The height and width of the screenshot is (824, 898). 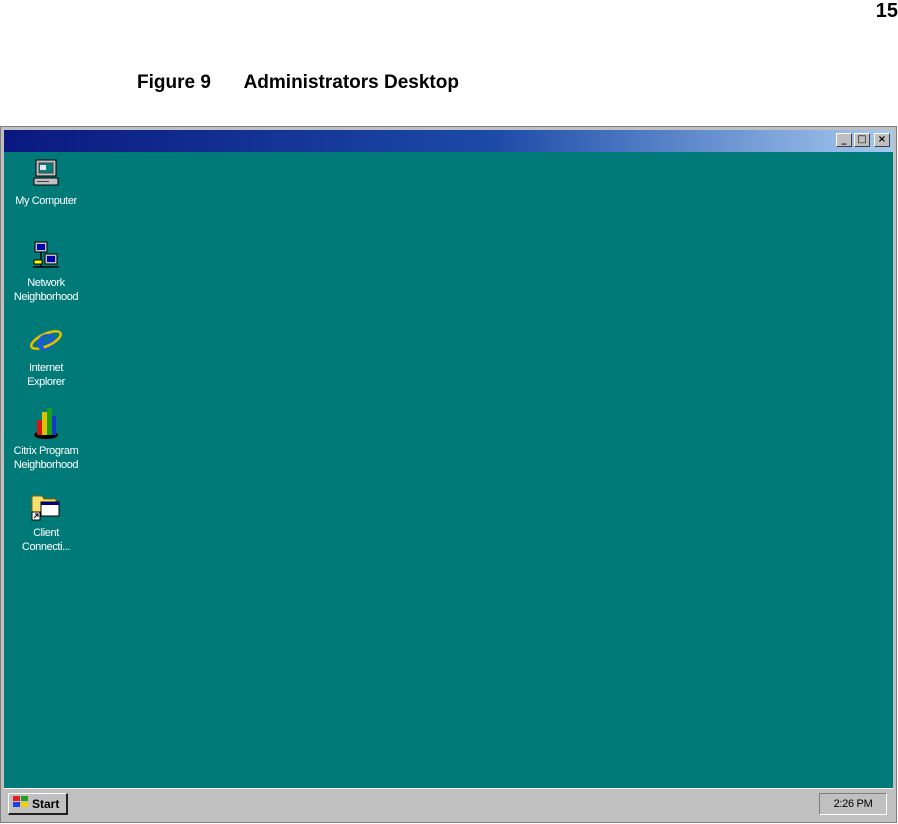 I want to click on desktop-icon-network-neighborhood: Network Neighborhood, so click(x=46, y=272).